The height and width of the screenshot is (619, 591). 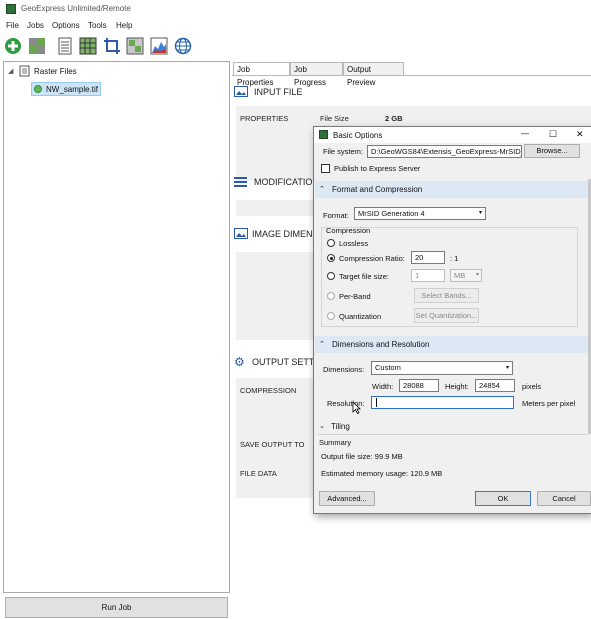 What do you see at coordinates (451, 189) in the screenshot?
I see `format-compression-header: ⌃ Format and Compression` at bounding box center [451, 189].